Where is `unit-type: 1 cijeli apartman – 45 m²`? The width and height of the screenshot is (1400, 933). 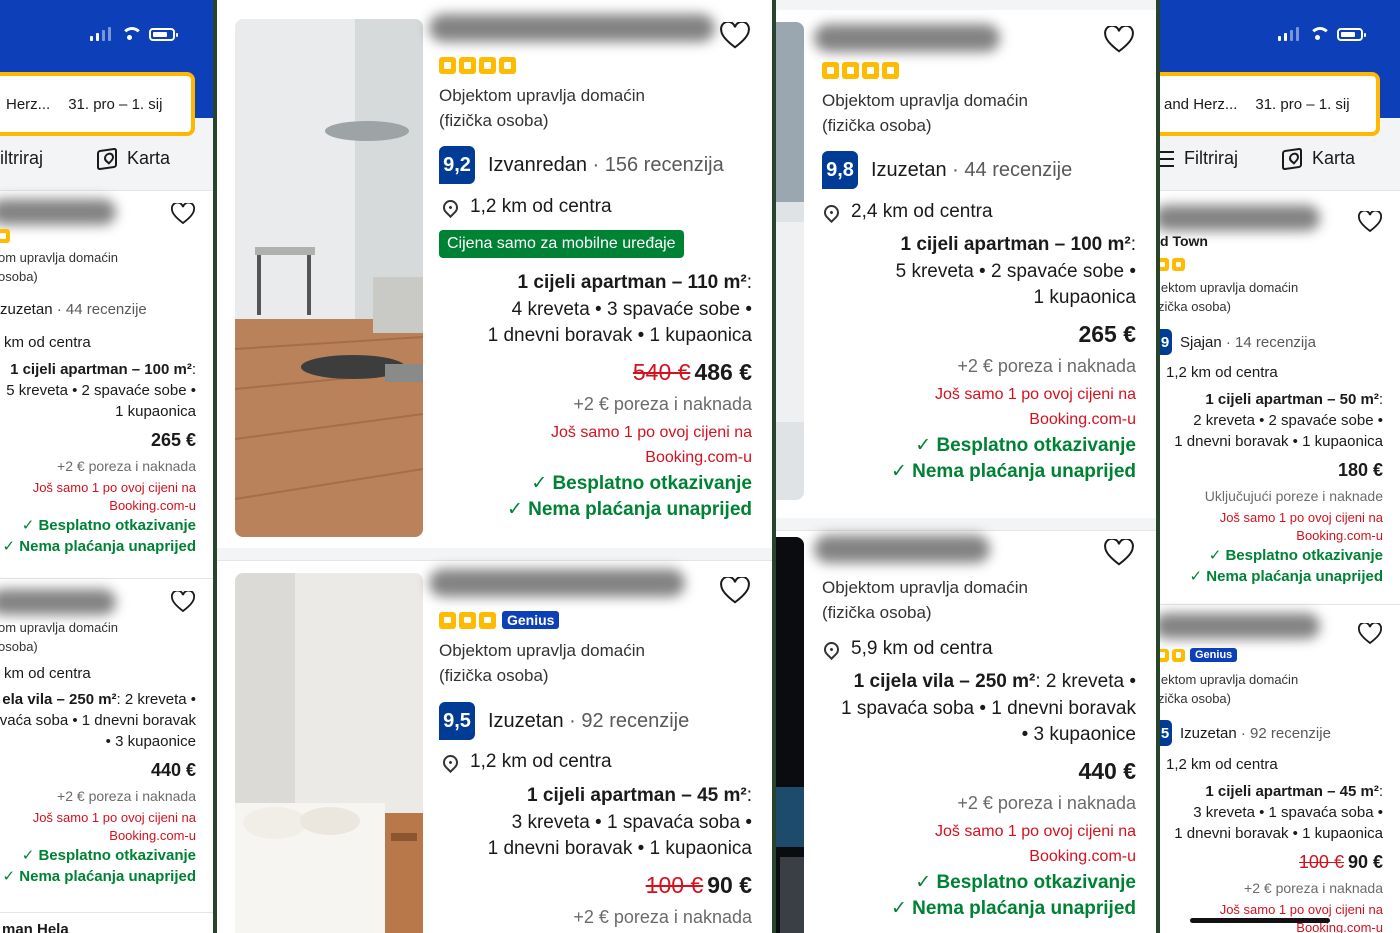 unit-type: 1 cijeli apartman – 45 m² is located at coordinates (637, 795).